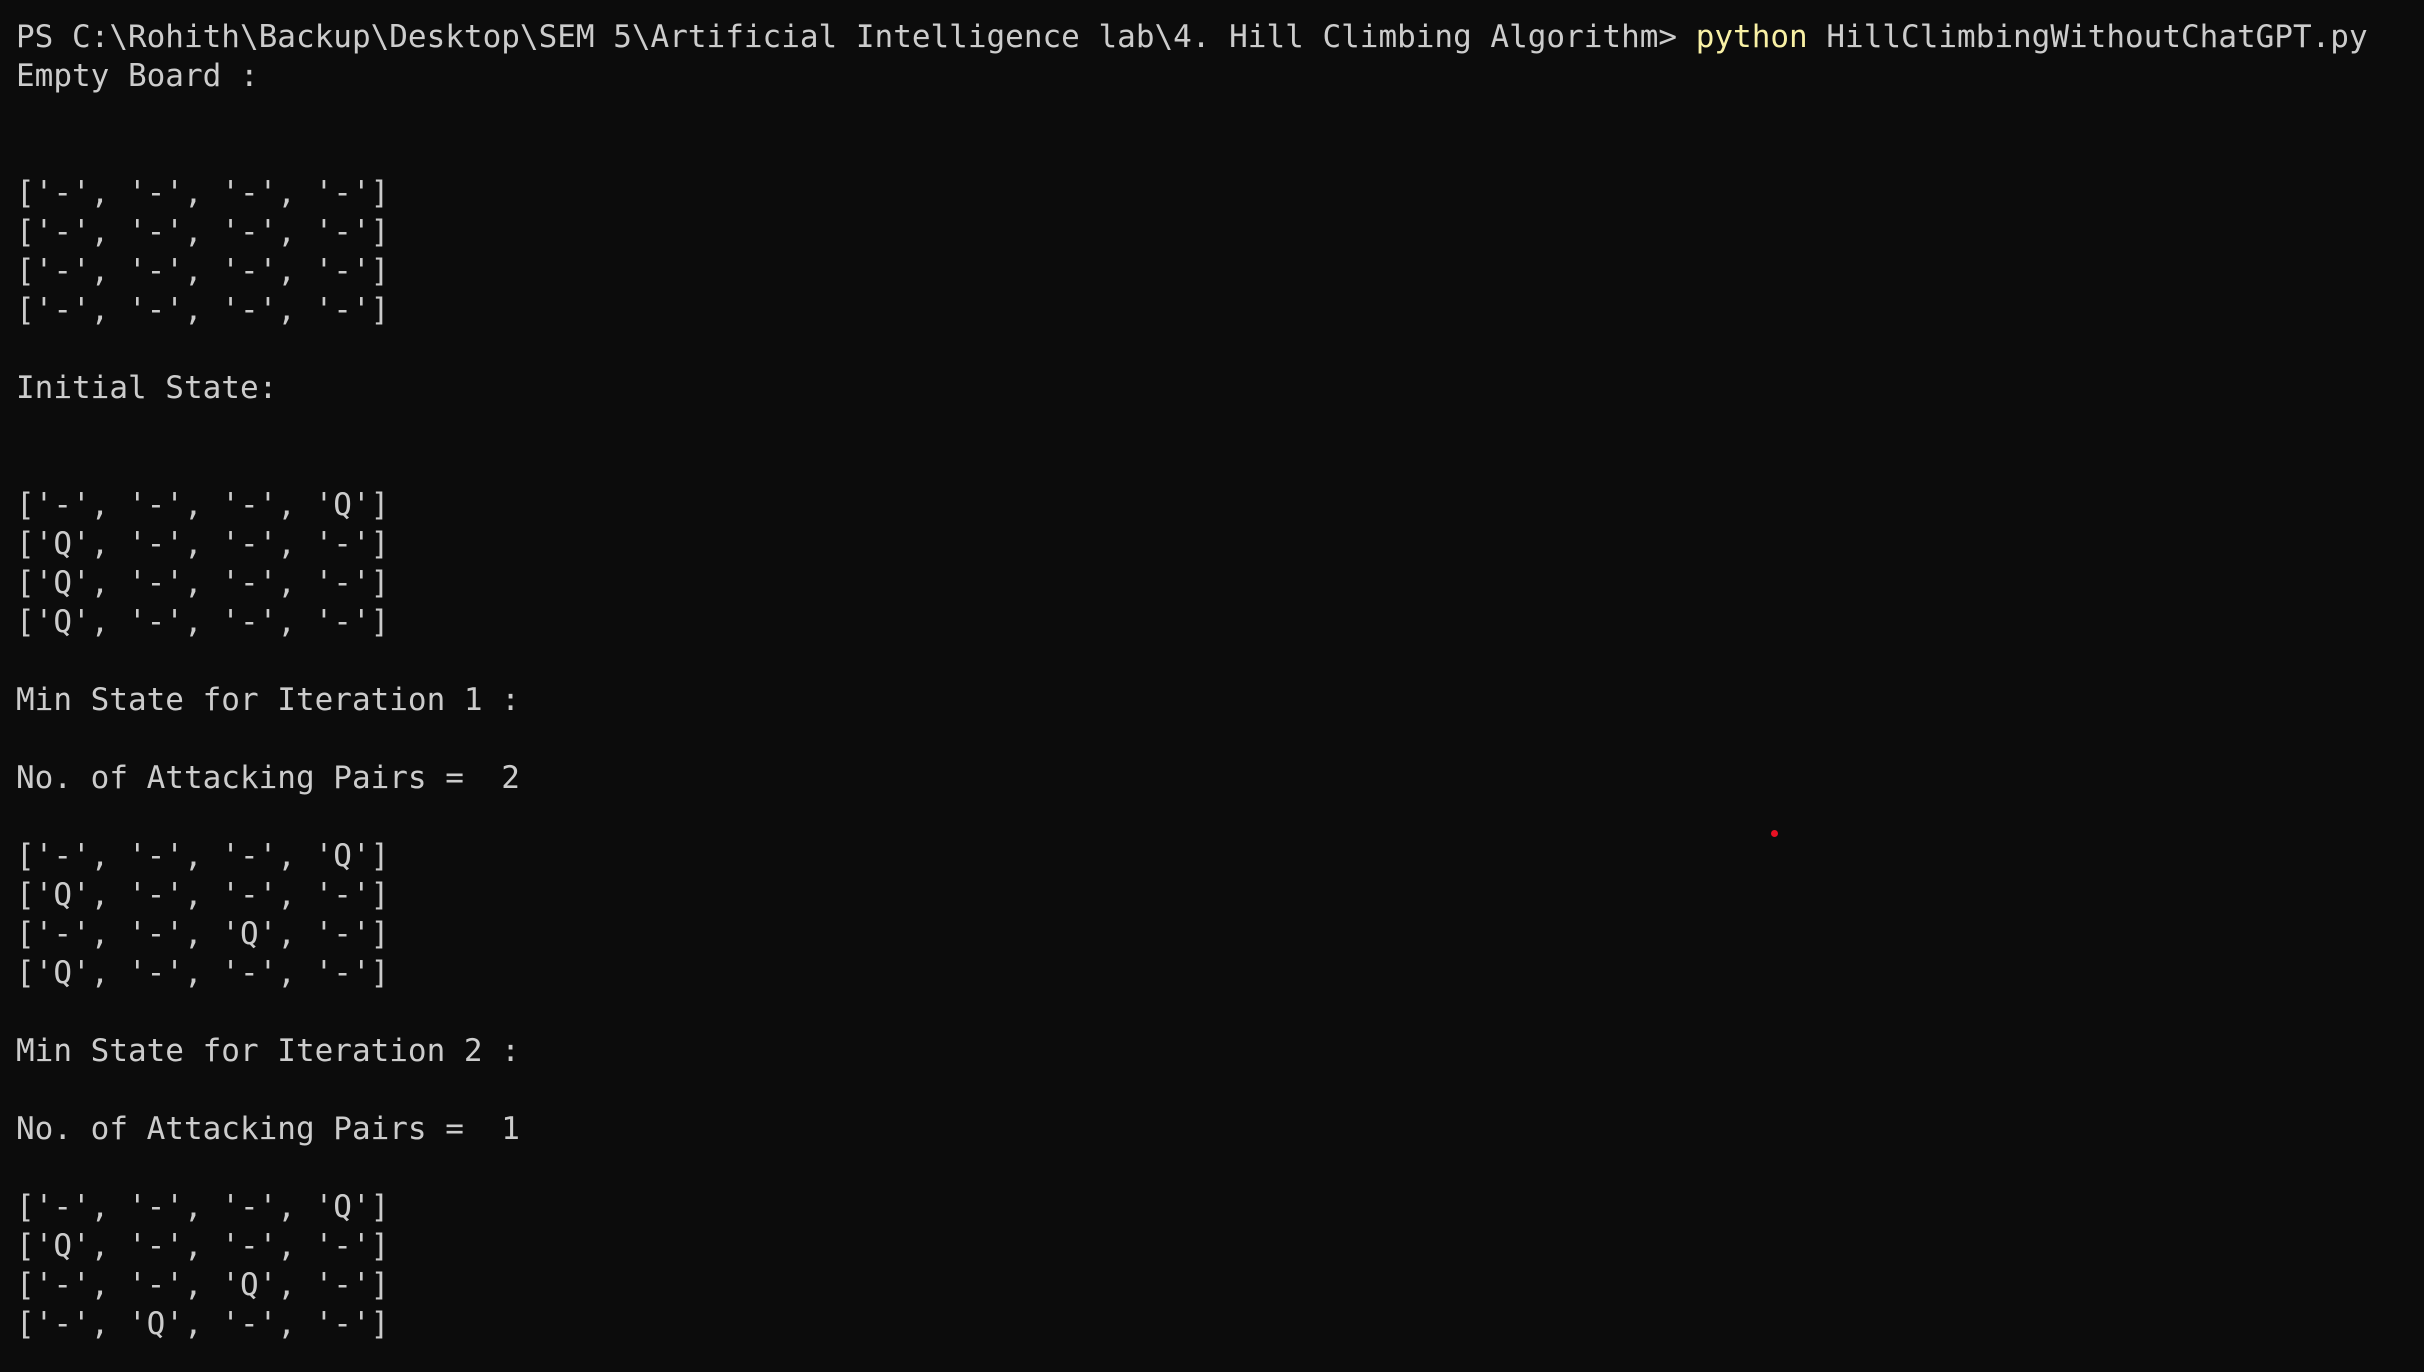  I want to click on command-keyword: python, so click(1751, 37).